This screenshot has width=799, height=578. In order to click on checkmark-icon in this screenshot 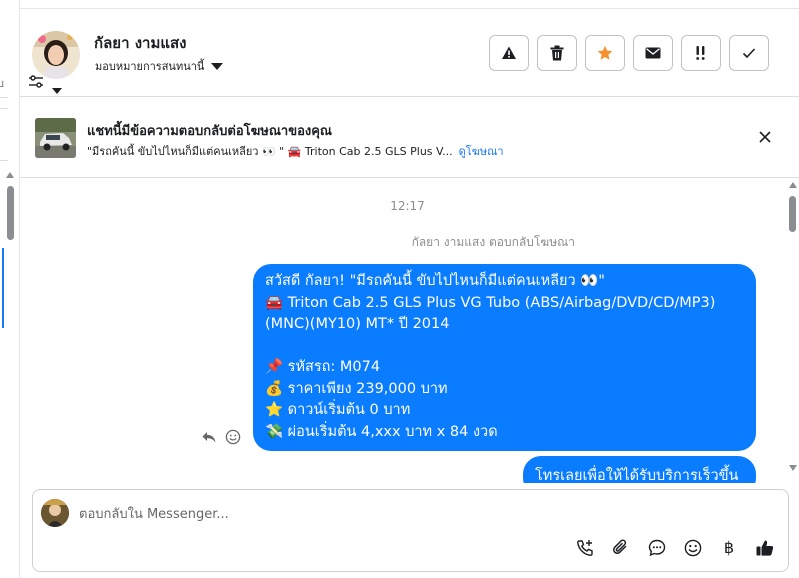, I will do `click(749, 53)`.